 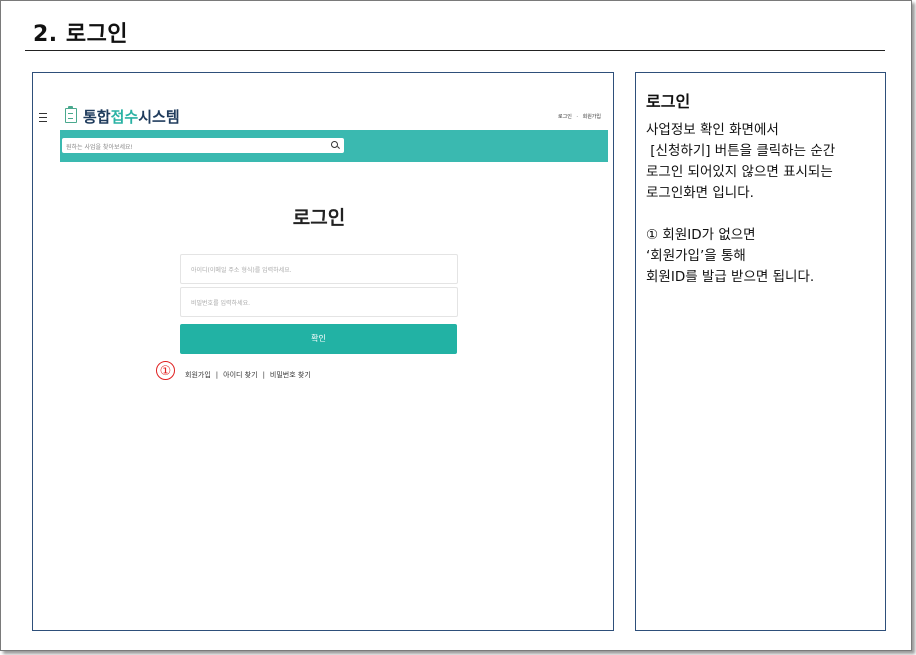 I want to click on logo-part-3: 시스템, so click(x=159, y=117).